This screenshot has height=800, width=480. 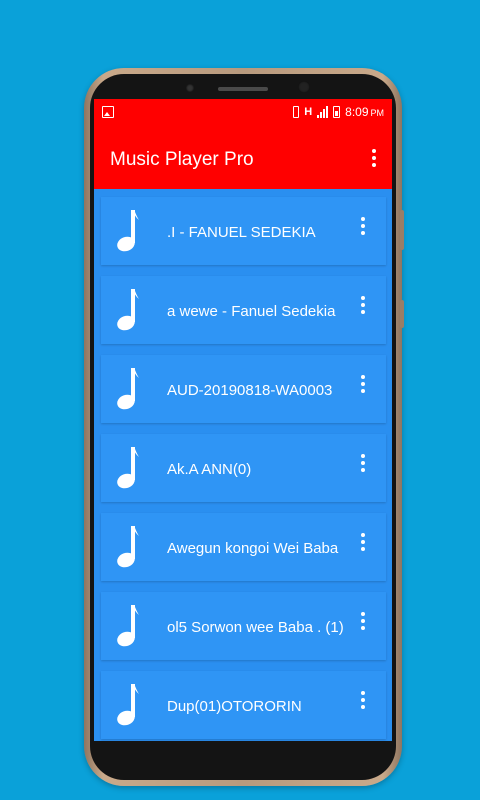 What do you see at coordinates (209, 469) in the screenshot?
I see `song-title: Ak.A ANN(0)` at bounding box center [209, 469].